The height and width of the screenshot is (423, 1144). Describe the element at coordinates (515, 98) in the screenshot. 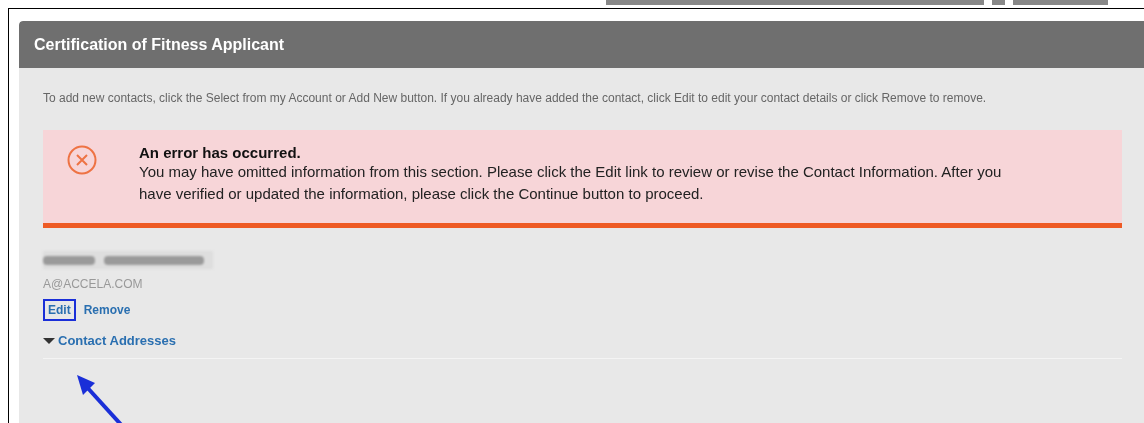

I see `instructions-text: To add new contacts, click the Select from my Account or Add New button. If you already have added the contact, click Edit to edit your contact details or click Remove to remove.` at that location.